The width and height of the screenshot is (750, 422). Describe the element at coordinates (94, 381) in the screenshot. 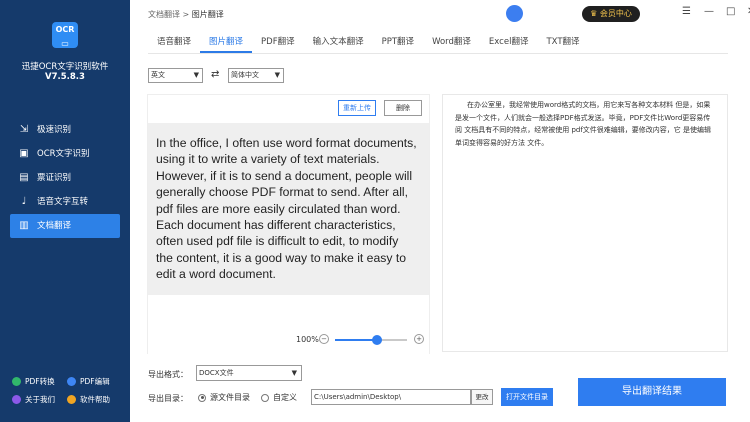

I see `pdf-edit-link: PDF编辑` at that location.